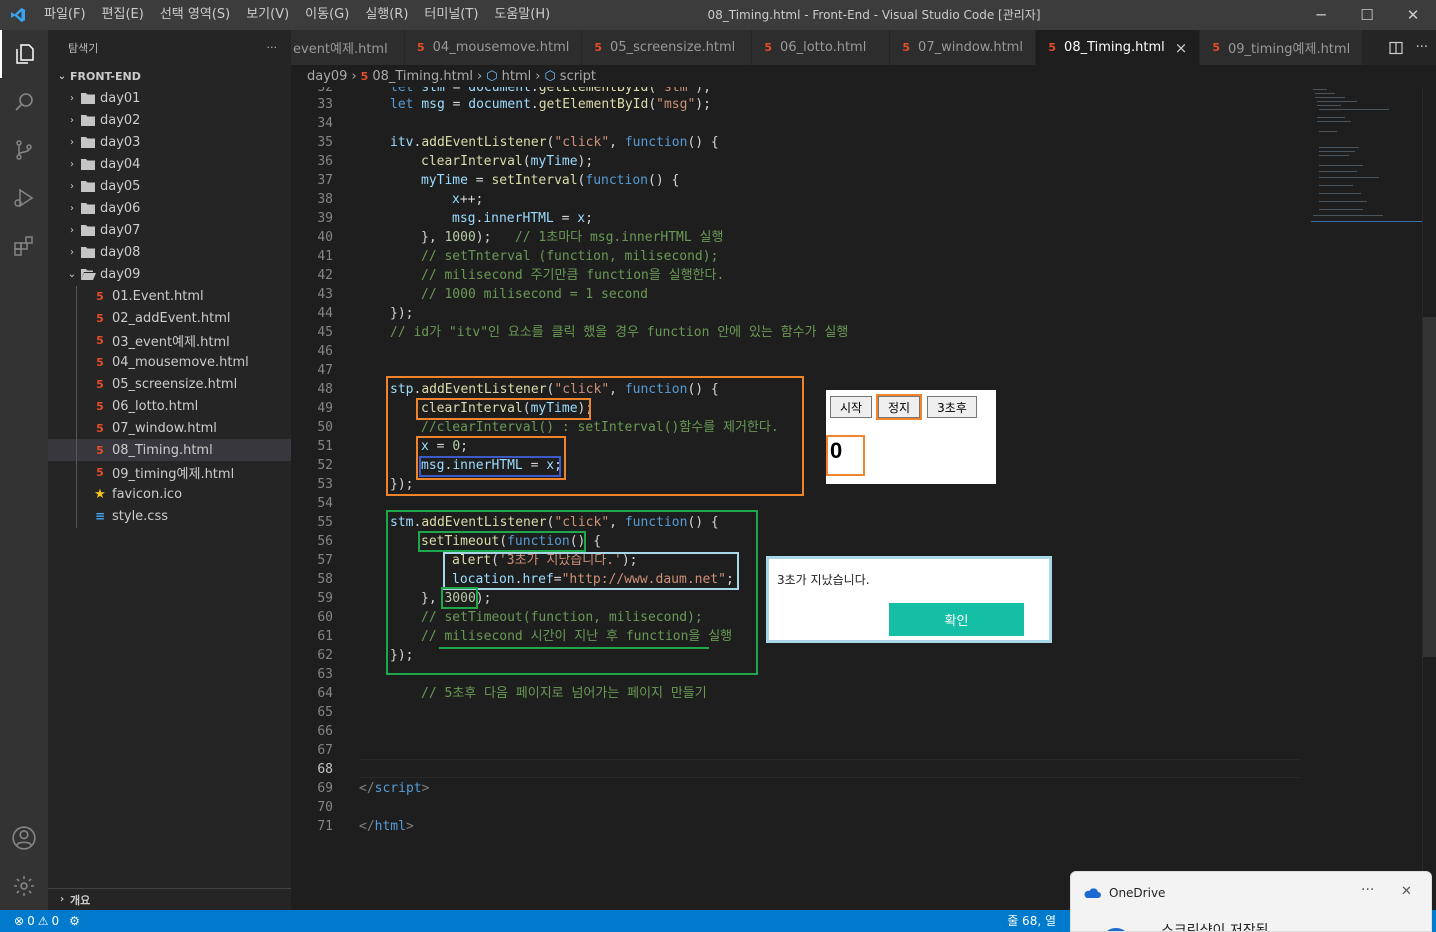 The image size is (1436, 932). Describe the element at coordinates (169, 340) in the screenshot. I see `file-item: 5 03_event예제.html` at that location.